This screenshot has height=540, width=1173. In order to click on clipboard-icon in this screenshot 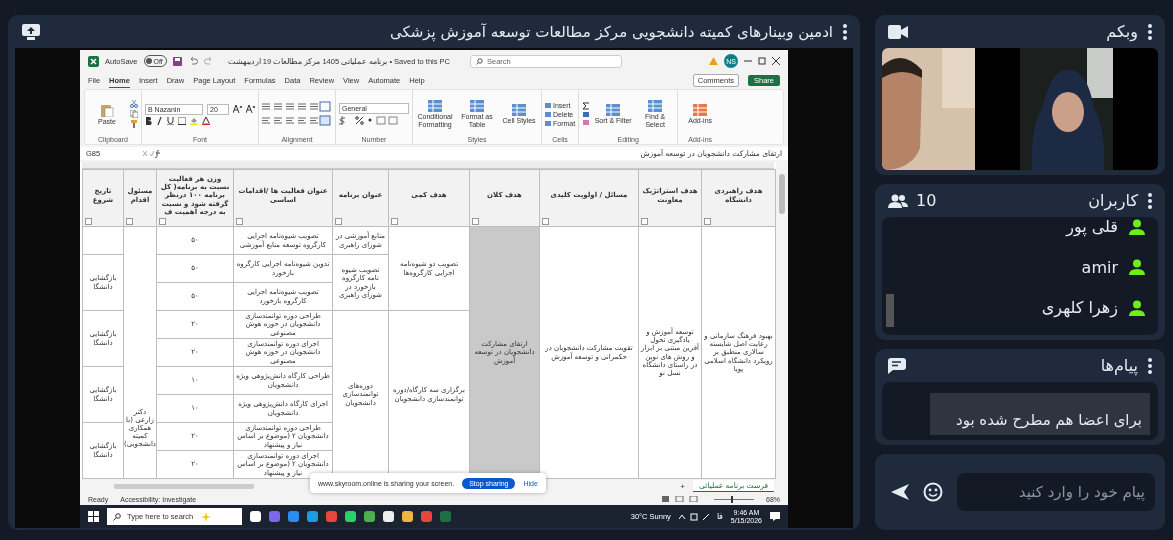, I will do `click(107, 109)`.